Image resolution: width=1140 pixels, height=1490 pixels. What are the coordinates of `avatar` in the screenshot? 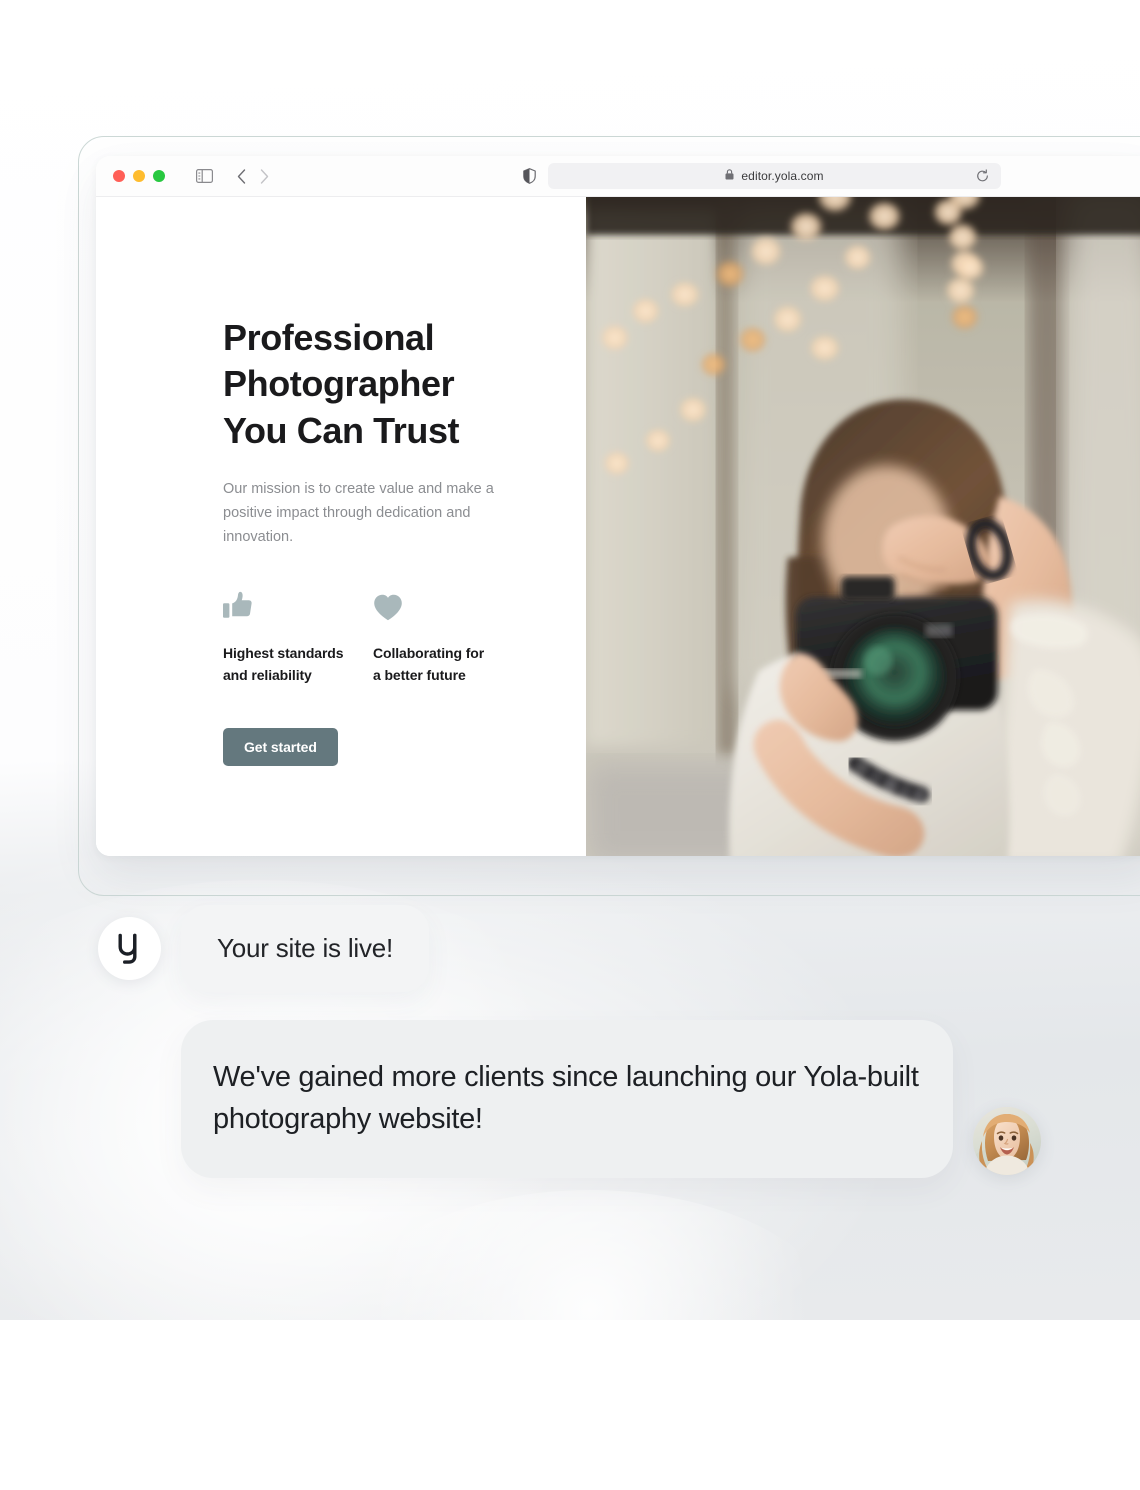 It's located at (1007, 1141).